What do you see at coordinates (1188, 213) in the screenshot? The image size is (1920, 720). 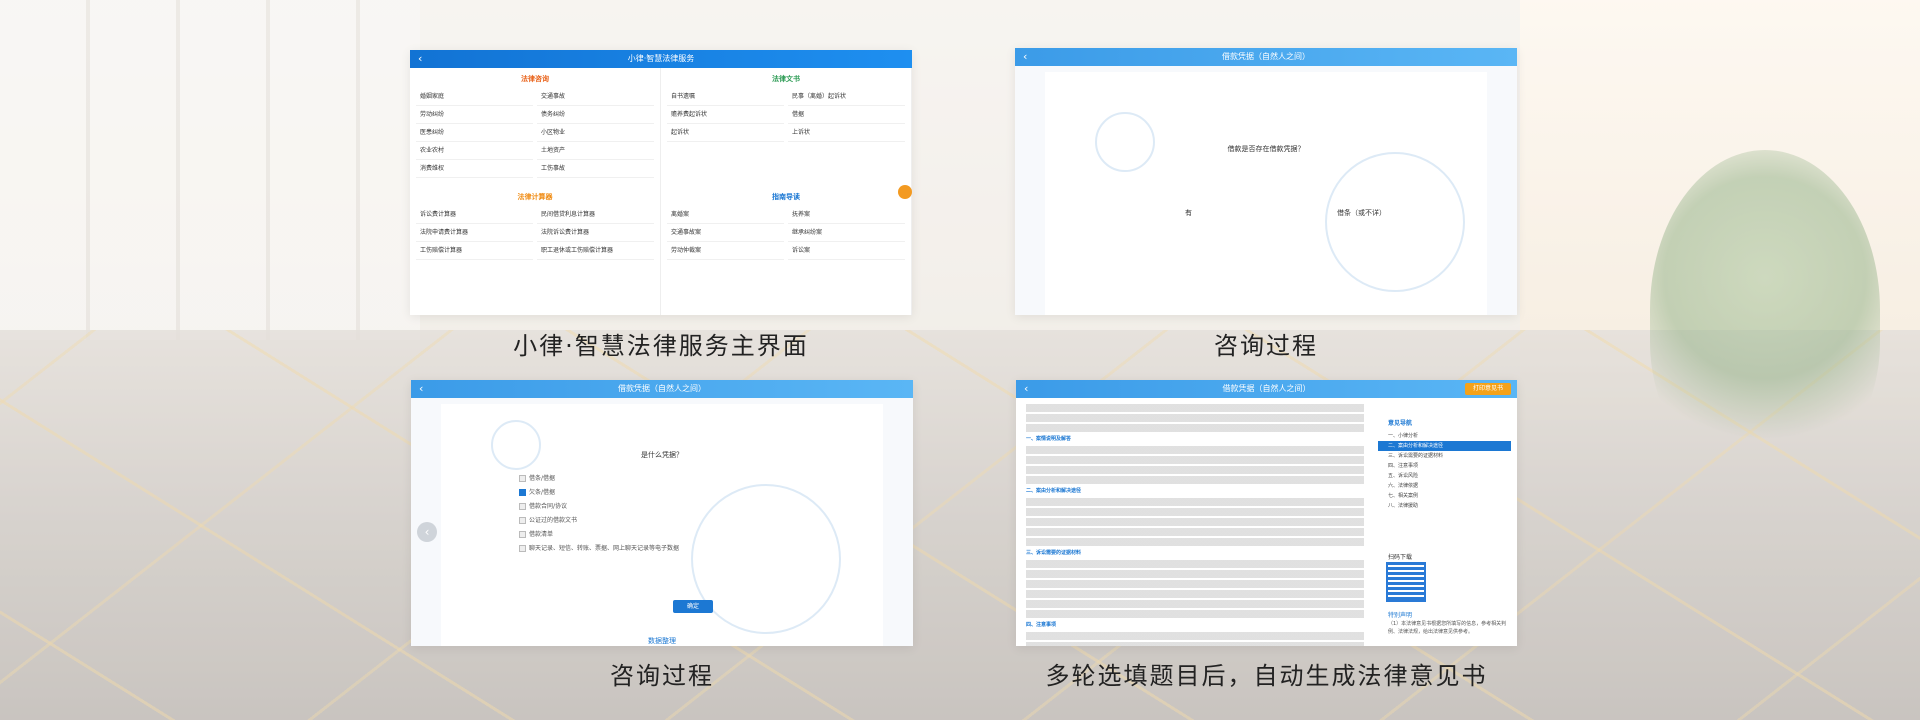 I see `option-yes: 有` at bounding box center [1188, 213].